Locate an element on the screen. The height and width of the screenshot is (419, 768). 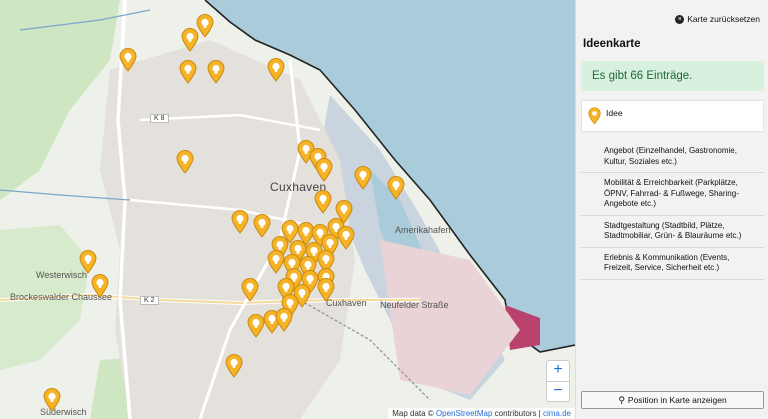
show-position-button: ⚲ Position in Karte anzeigen is located at coordinates (672, 400).